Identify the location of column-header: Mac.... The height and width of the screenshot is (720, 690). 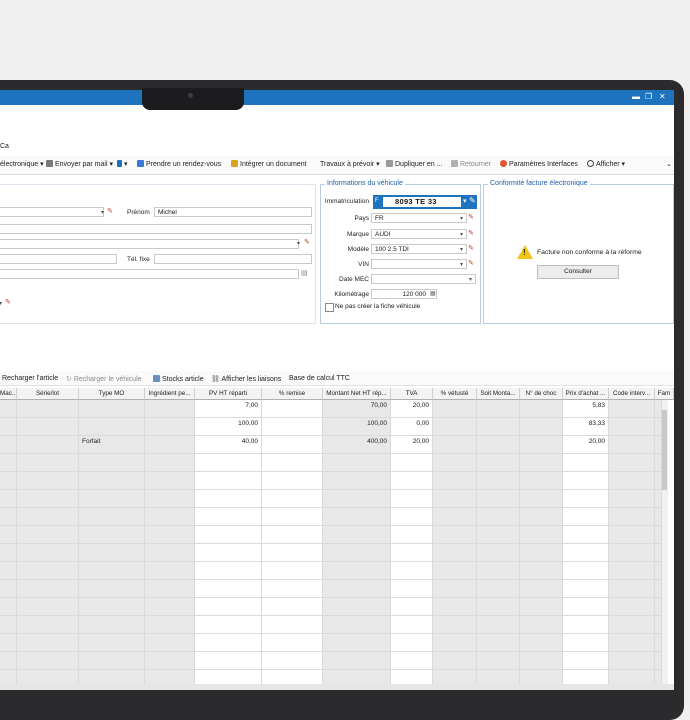
(8, 394).